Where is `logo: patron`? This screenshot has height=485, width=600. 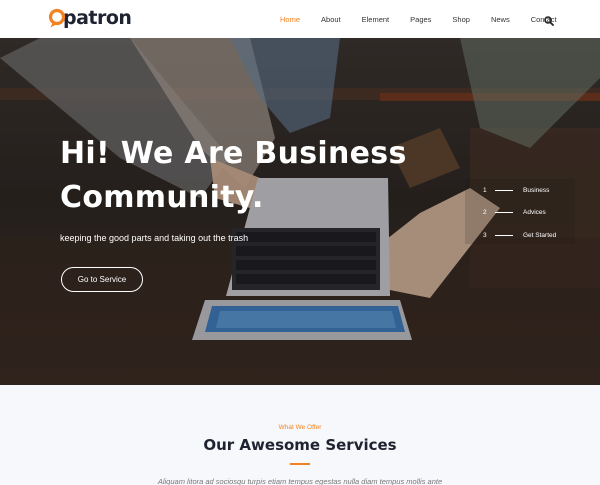 logo: patron is located at coordinates (90, 18).